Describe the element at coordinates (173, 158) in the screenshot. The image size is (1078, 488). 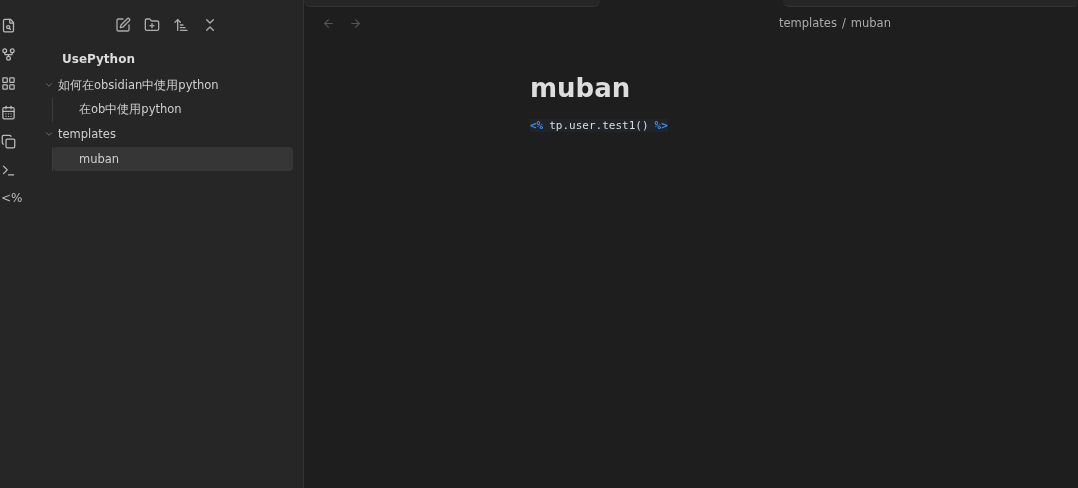
I see `tree-item: muban` at that location.